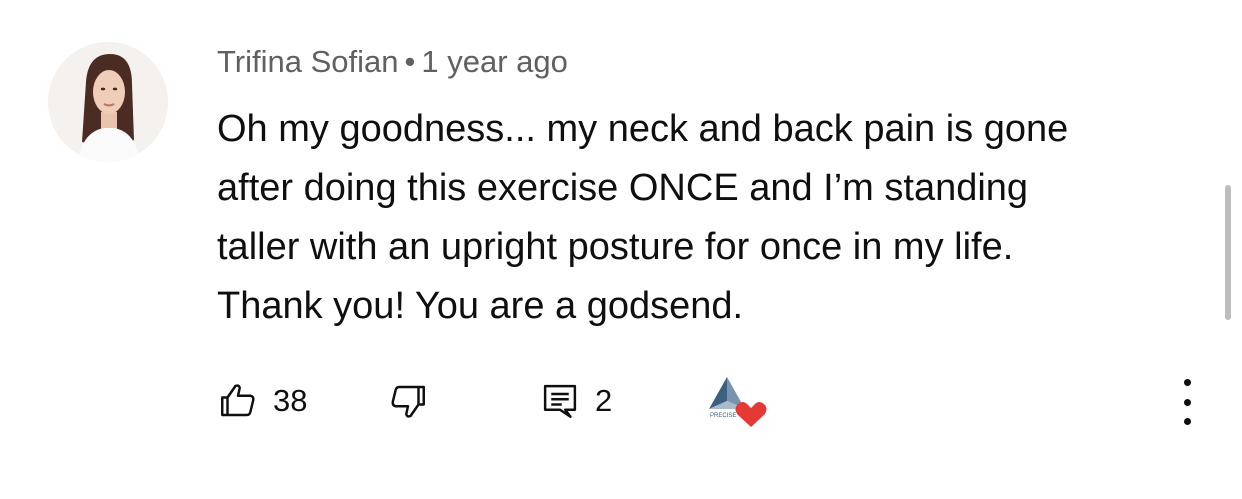 This screenshot has height=499, width=1242. Describe the element at coordinates (1187, 382) in the screenshot. I see `more-vertical-icon` at that location.